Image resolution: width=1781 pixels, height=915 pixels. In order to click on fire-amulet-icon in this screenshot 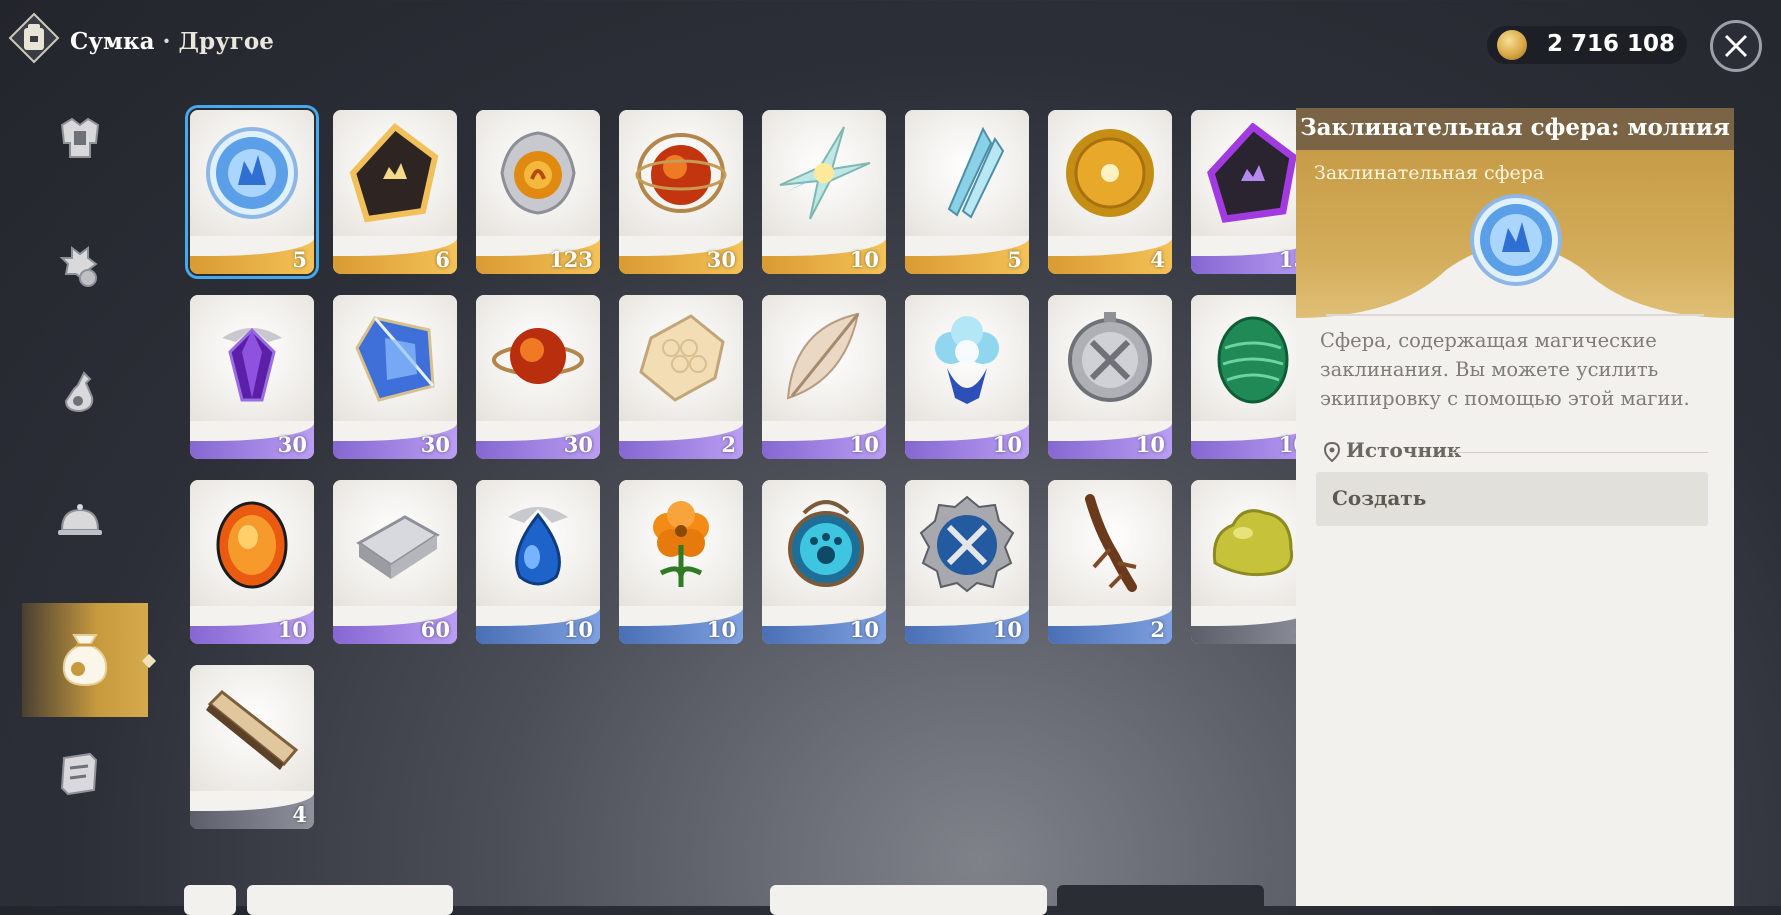, I will do `click(538, 173)`.